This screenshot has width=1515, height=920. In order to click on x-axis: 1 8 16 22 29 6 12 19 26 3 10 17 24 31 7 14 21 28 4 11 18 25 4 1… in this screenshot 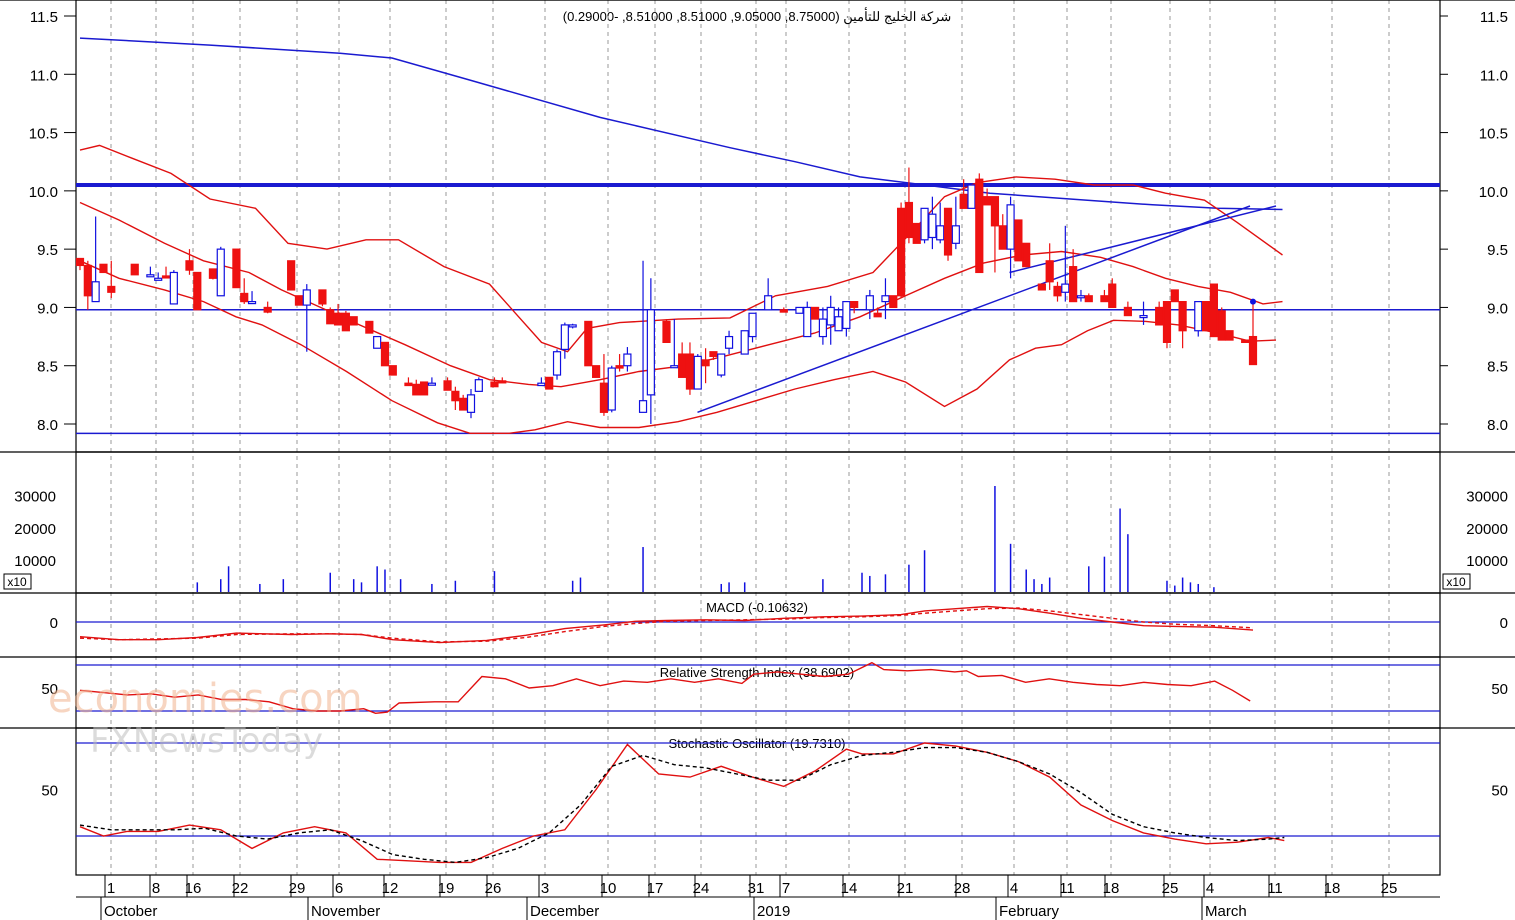, I will do `click(758, 897)`.